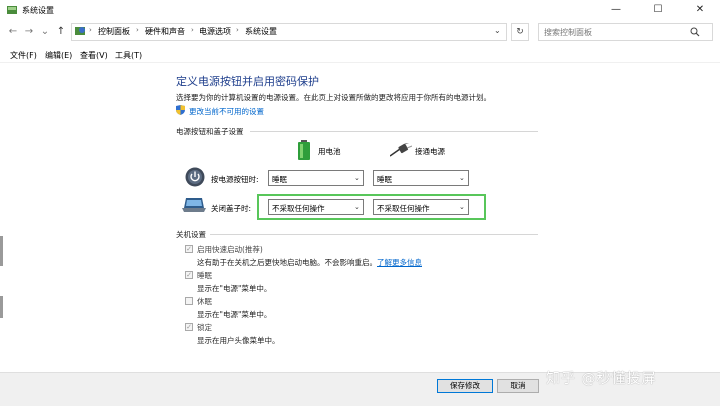 The width and height of the screenshot is (720, 406). I want to click on address-dropdown-icon: ⌄, so click(497, 30).